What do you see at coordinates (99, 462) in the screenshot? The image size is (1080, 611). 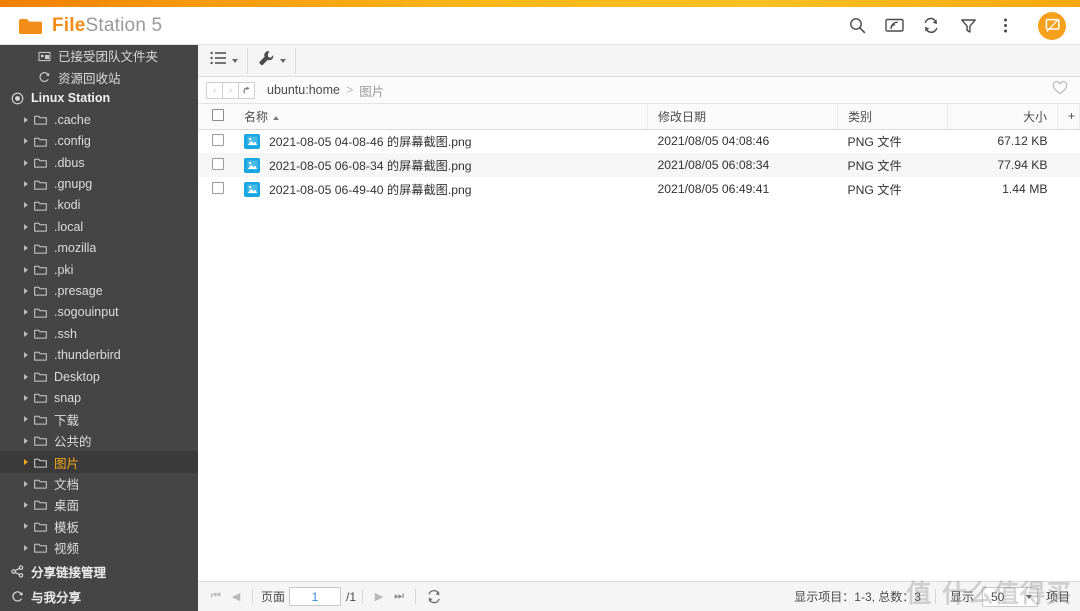 I see `sidebar-item-图片: 图片` at bounding box center [99, 462].